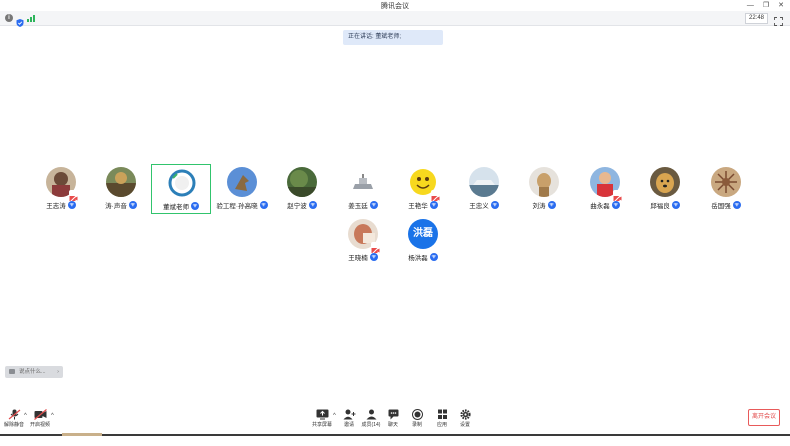  I want to click on meeting-status-bar: i 22:48, so click(395, 19).